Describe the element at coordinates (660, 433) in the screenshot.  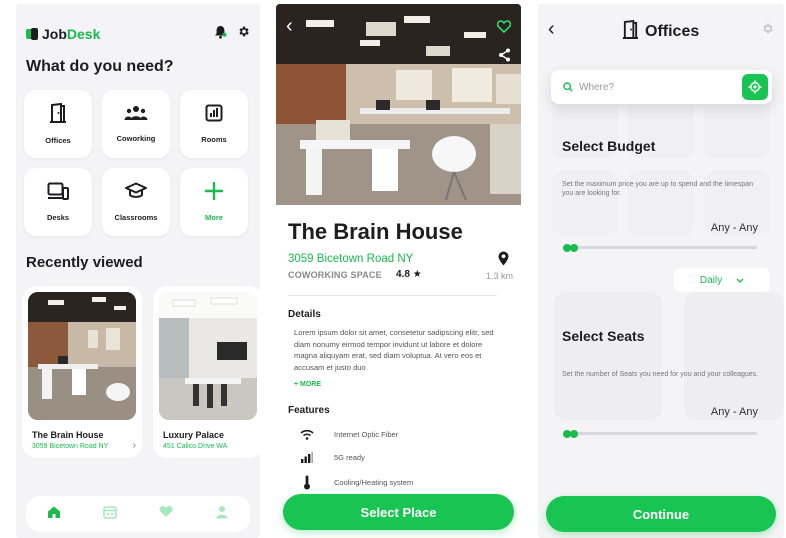
I see `seats-slider` at that location.